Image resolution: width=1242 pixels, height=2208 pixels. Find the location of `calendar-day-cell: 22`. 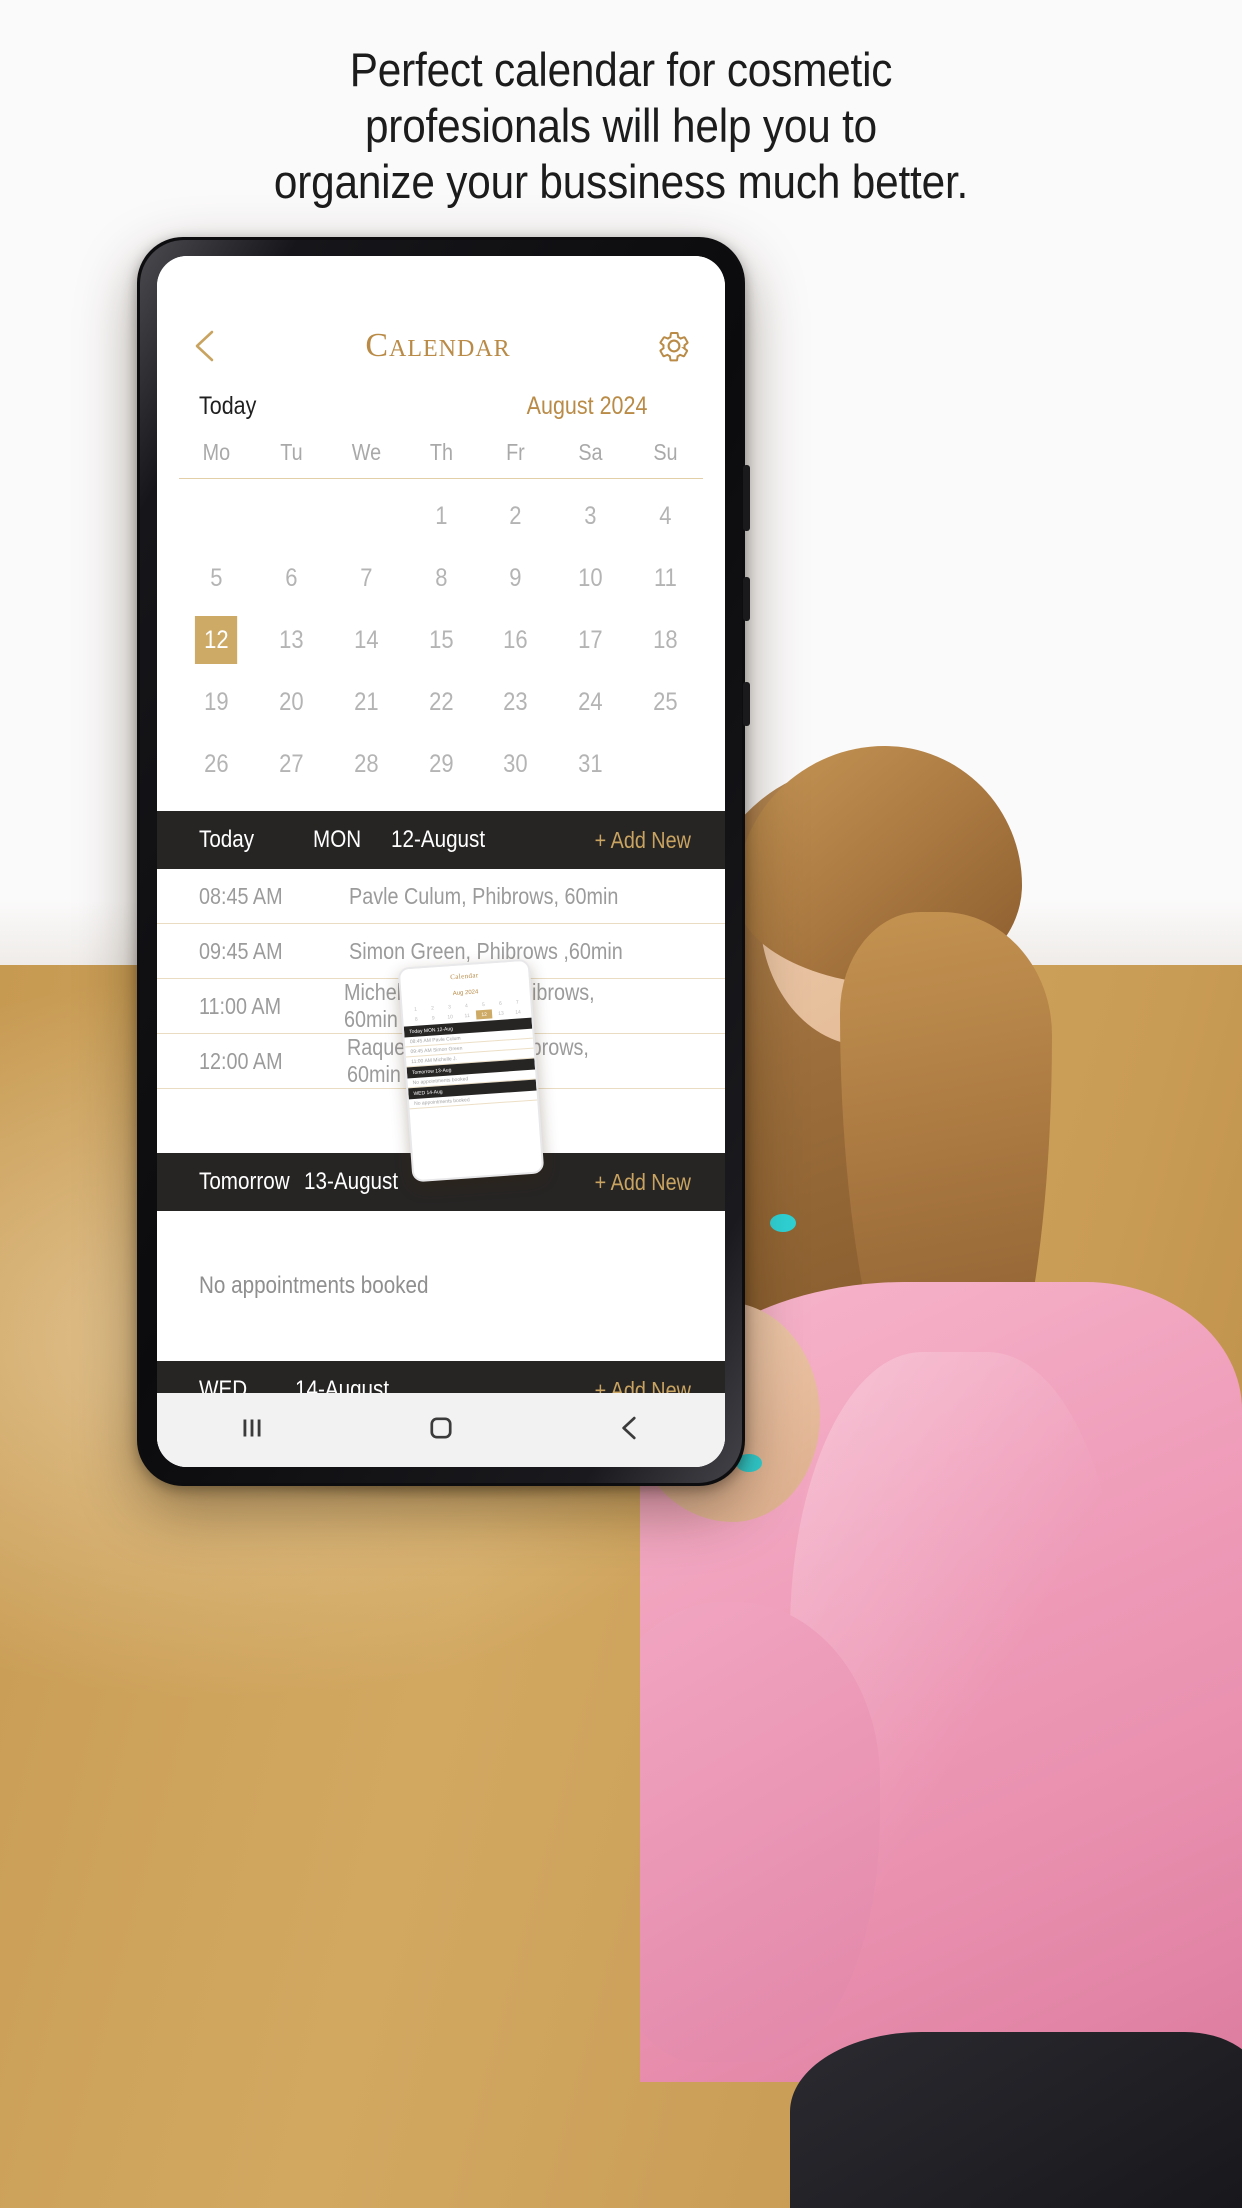

calendar-day-cell: 22 is located at coordinates (441, 702).